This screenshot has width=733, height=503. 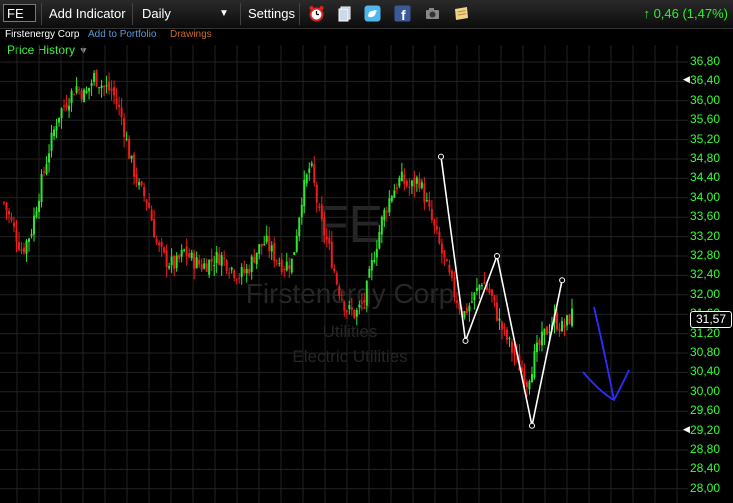 I want to click on y-tick-label: 30,80, so click(x=705, y=352).